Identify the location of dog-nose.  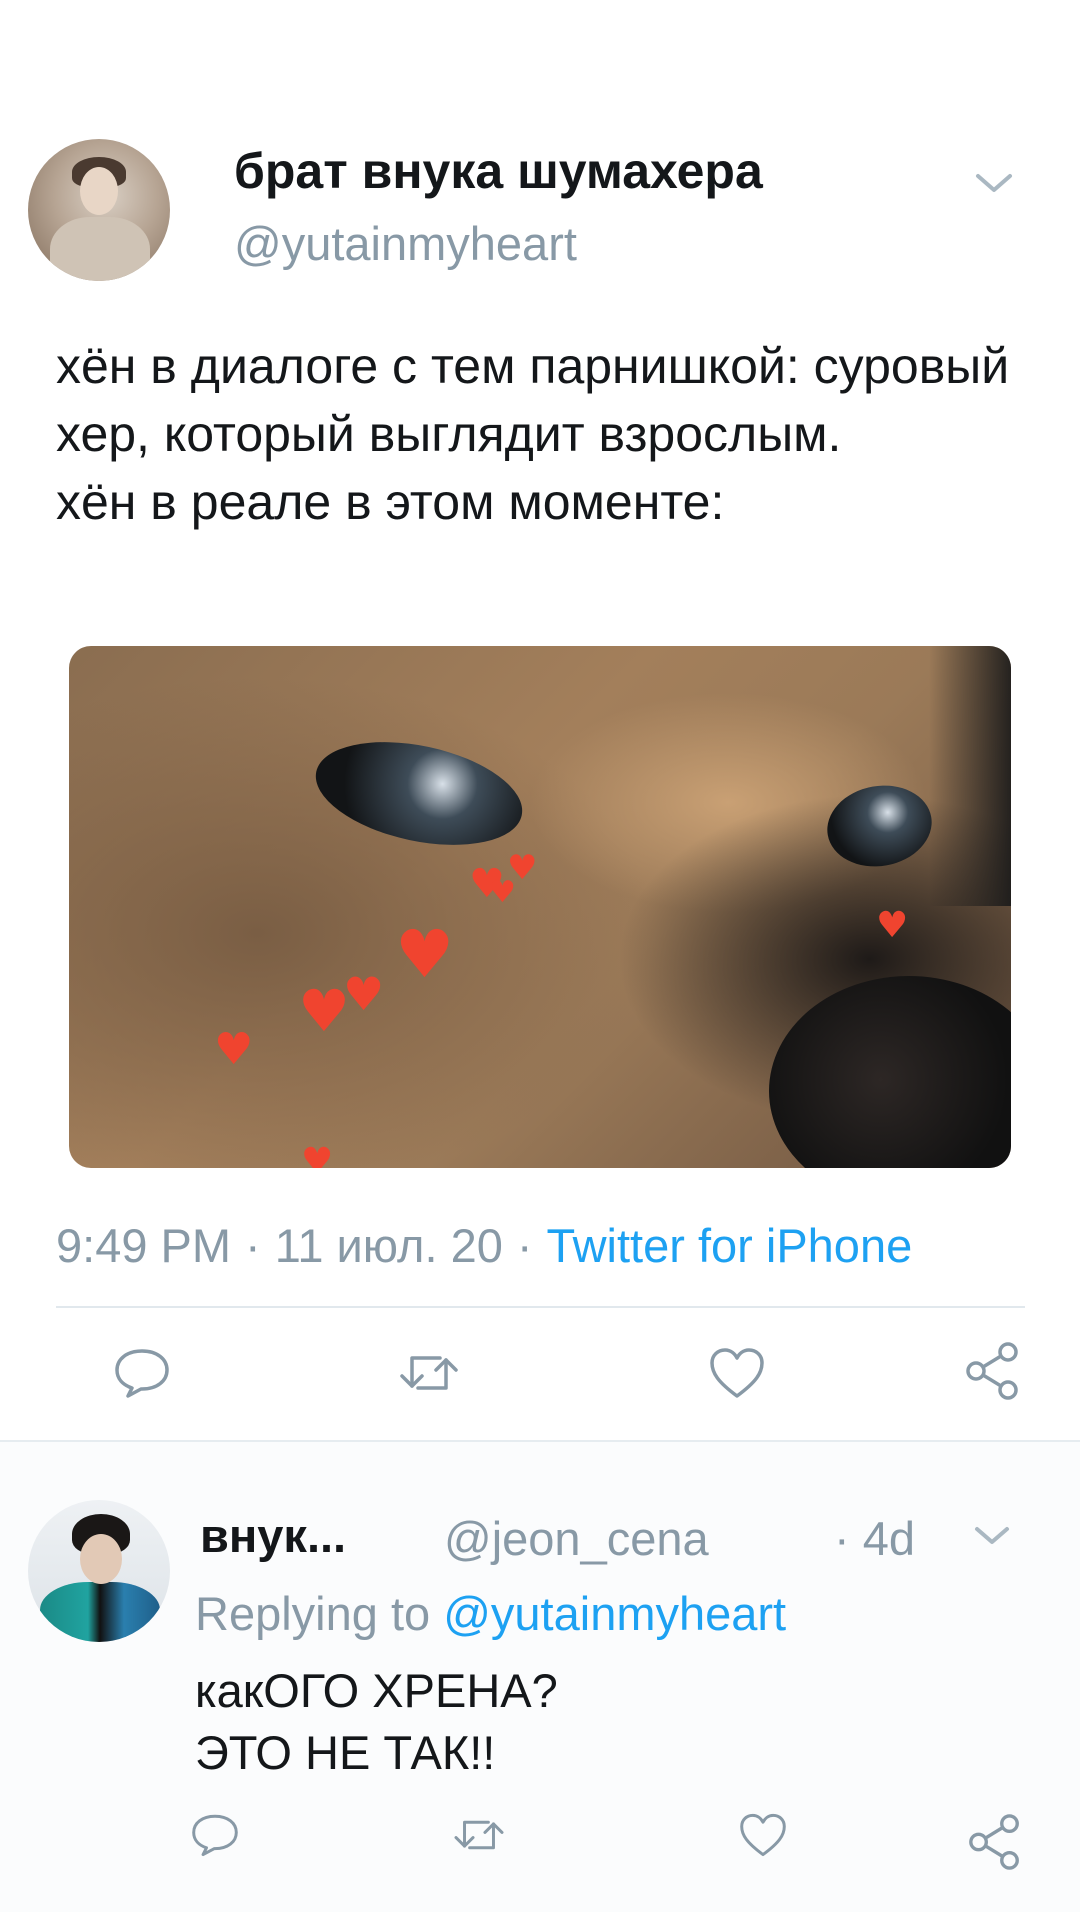
(890, 1072).